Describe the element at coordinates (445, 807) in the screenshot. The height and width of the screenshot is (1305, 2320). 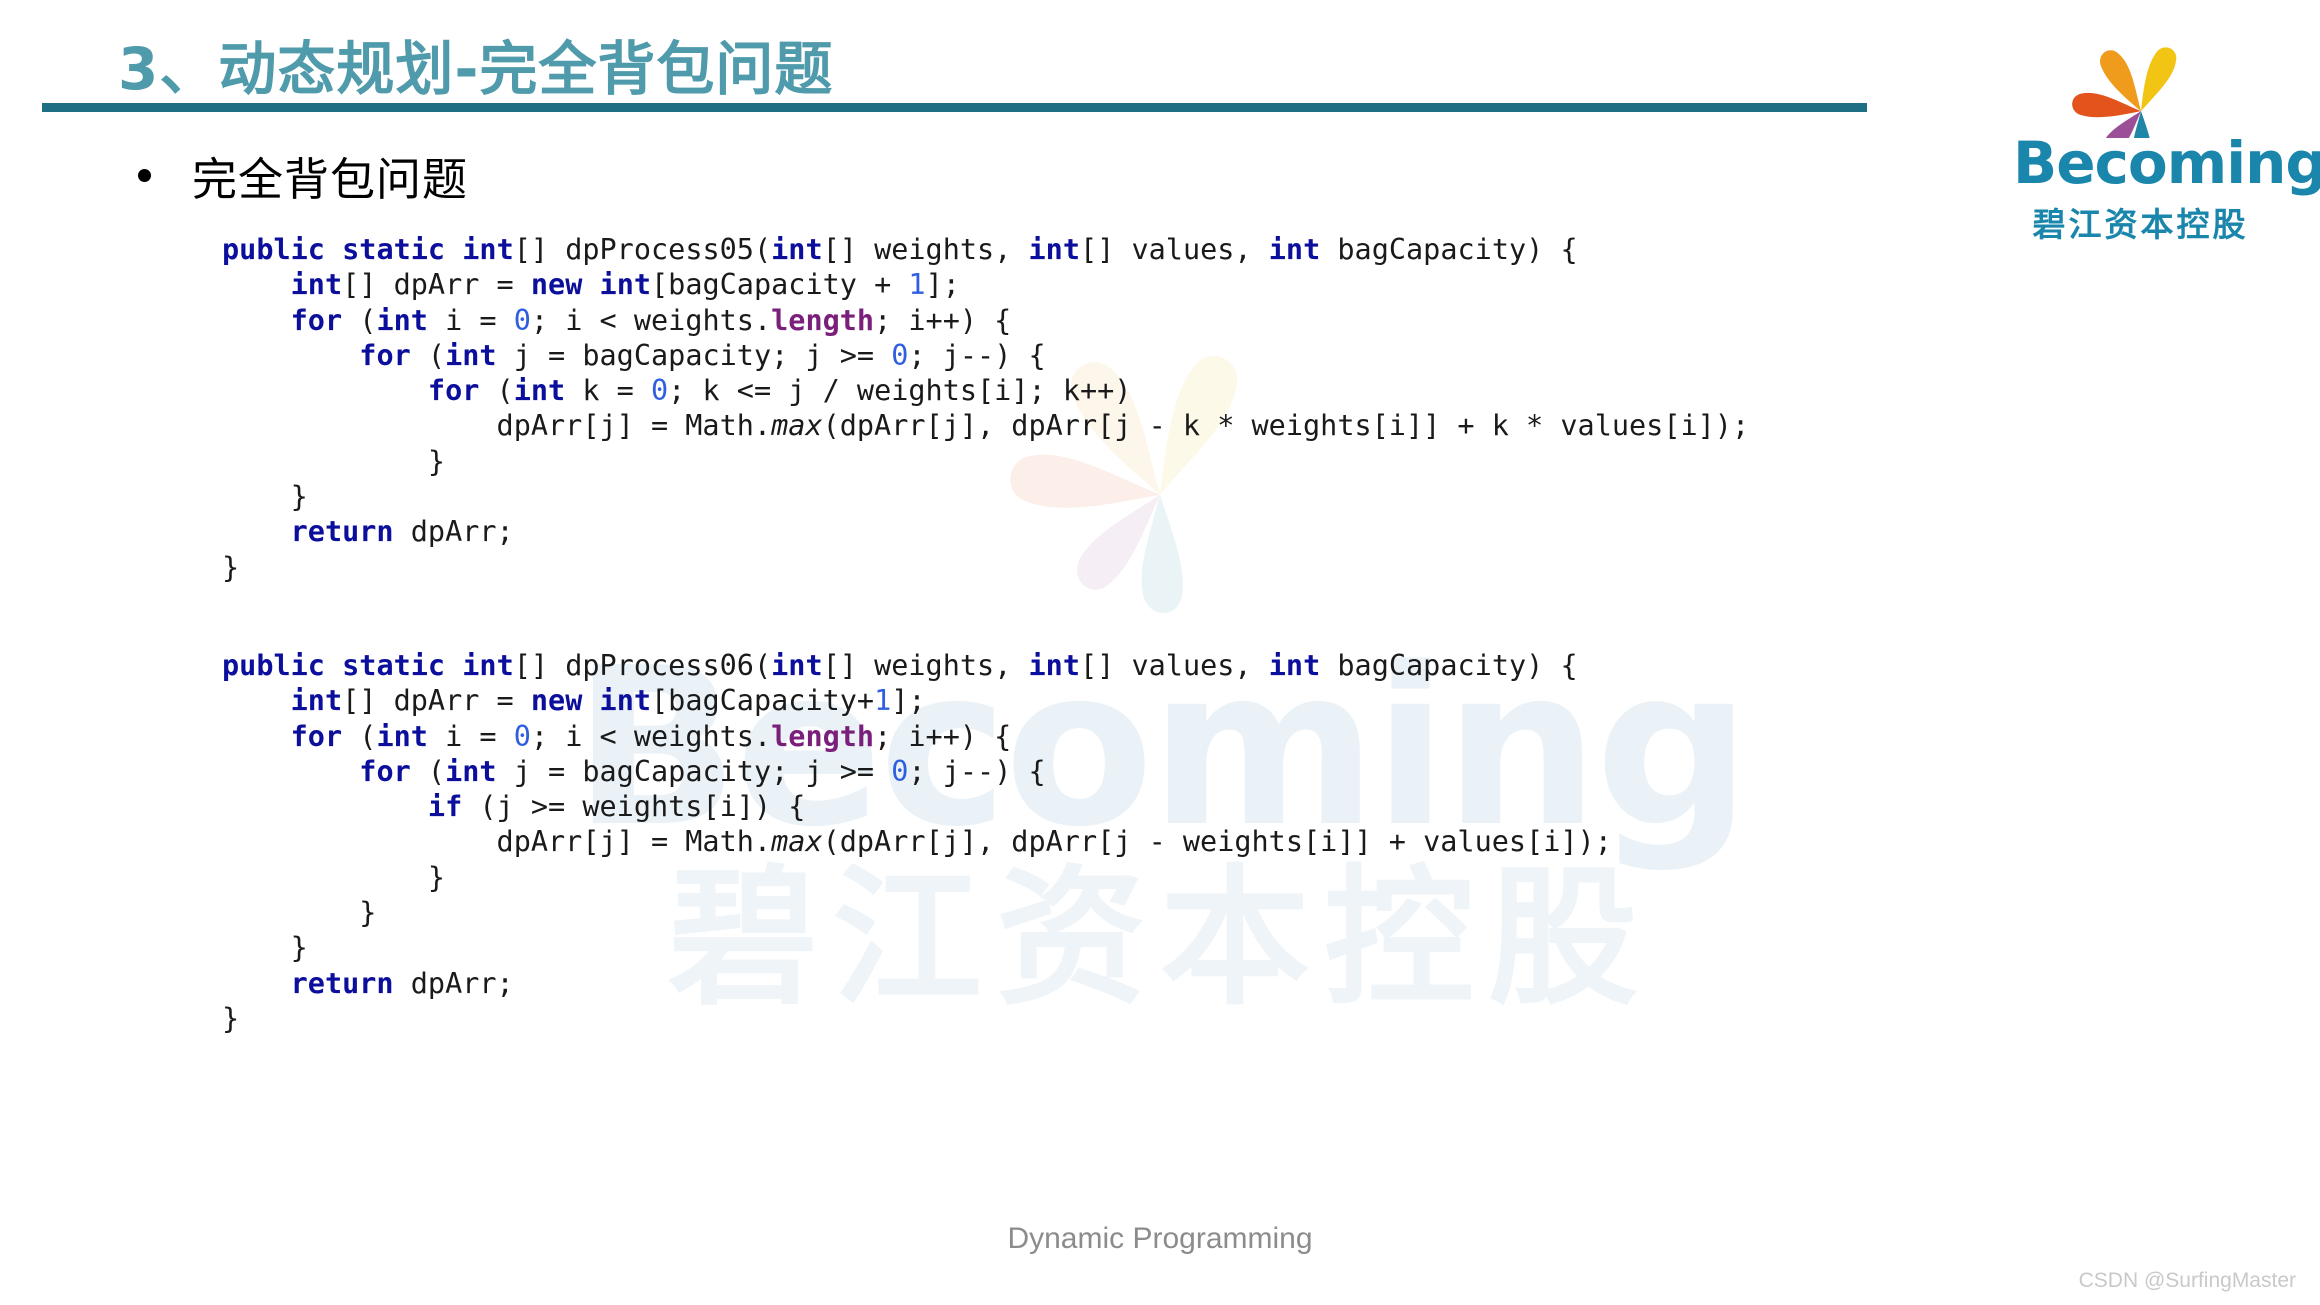
I see `code-token: if` at that location.